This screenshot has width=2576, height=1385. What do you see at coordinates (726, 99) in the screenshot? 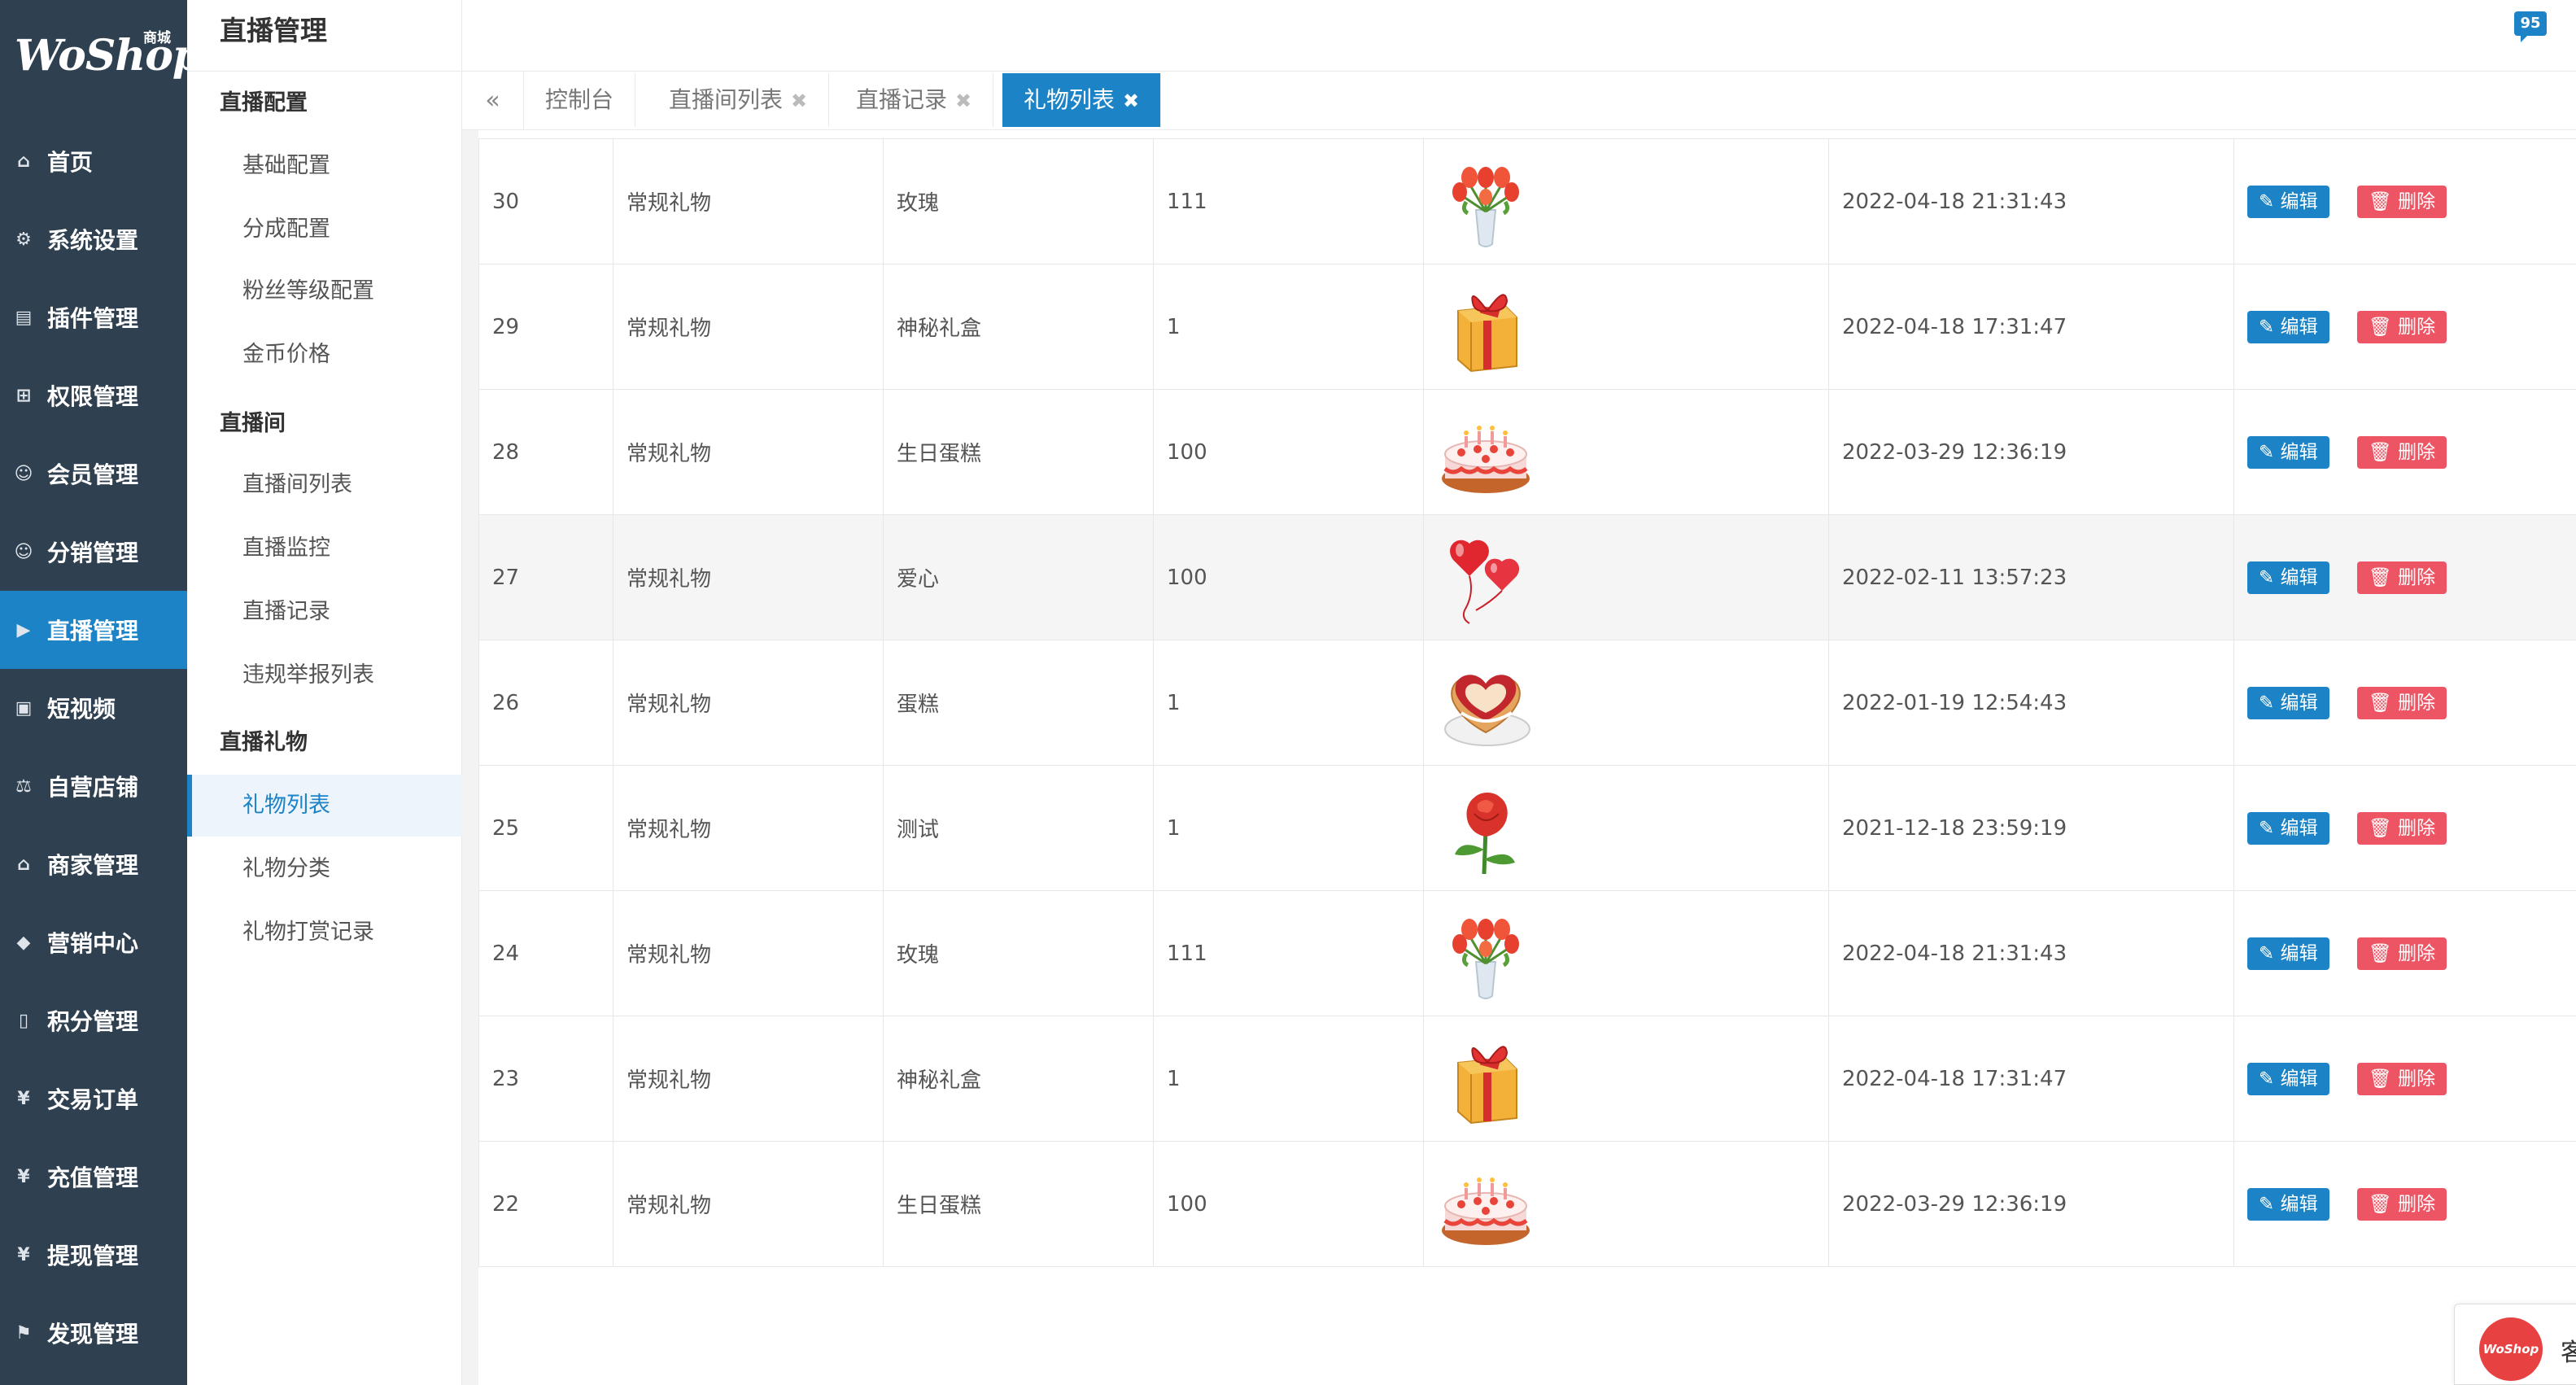
I see `tab-label: 直播间列表` at bounding box center [726, 99].